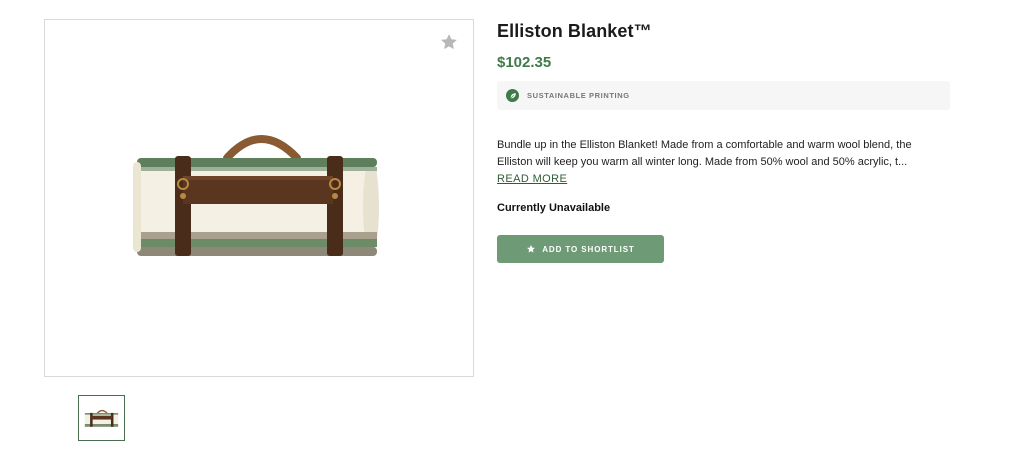  Describe the element at coordinates (256, 195) in the screenshot. I see `product-image` at that location.